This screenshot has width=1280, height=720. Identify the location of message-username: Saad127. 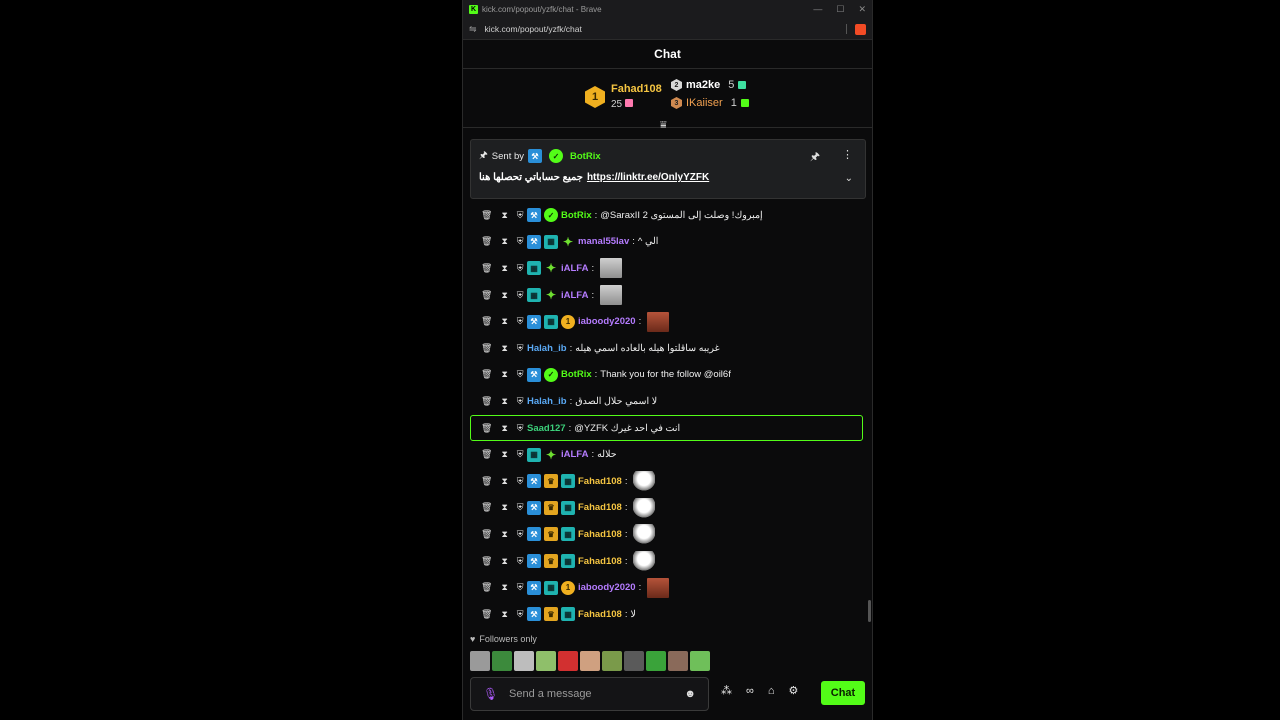
(546, 428).